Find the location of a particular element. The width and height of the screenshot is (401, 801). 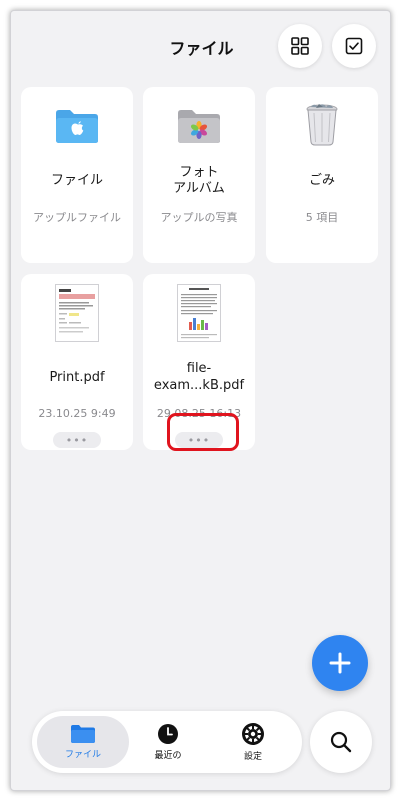

folder-subtitle: アップルの写真 is located at coordinates (199, 217).